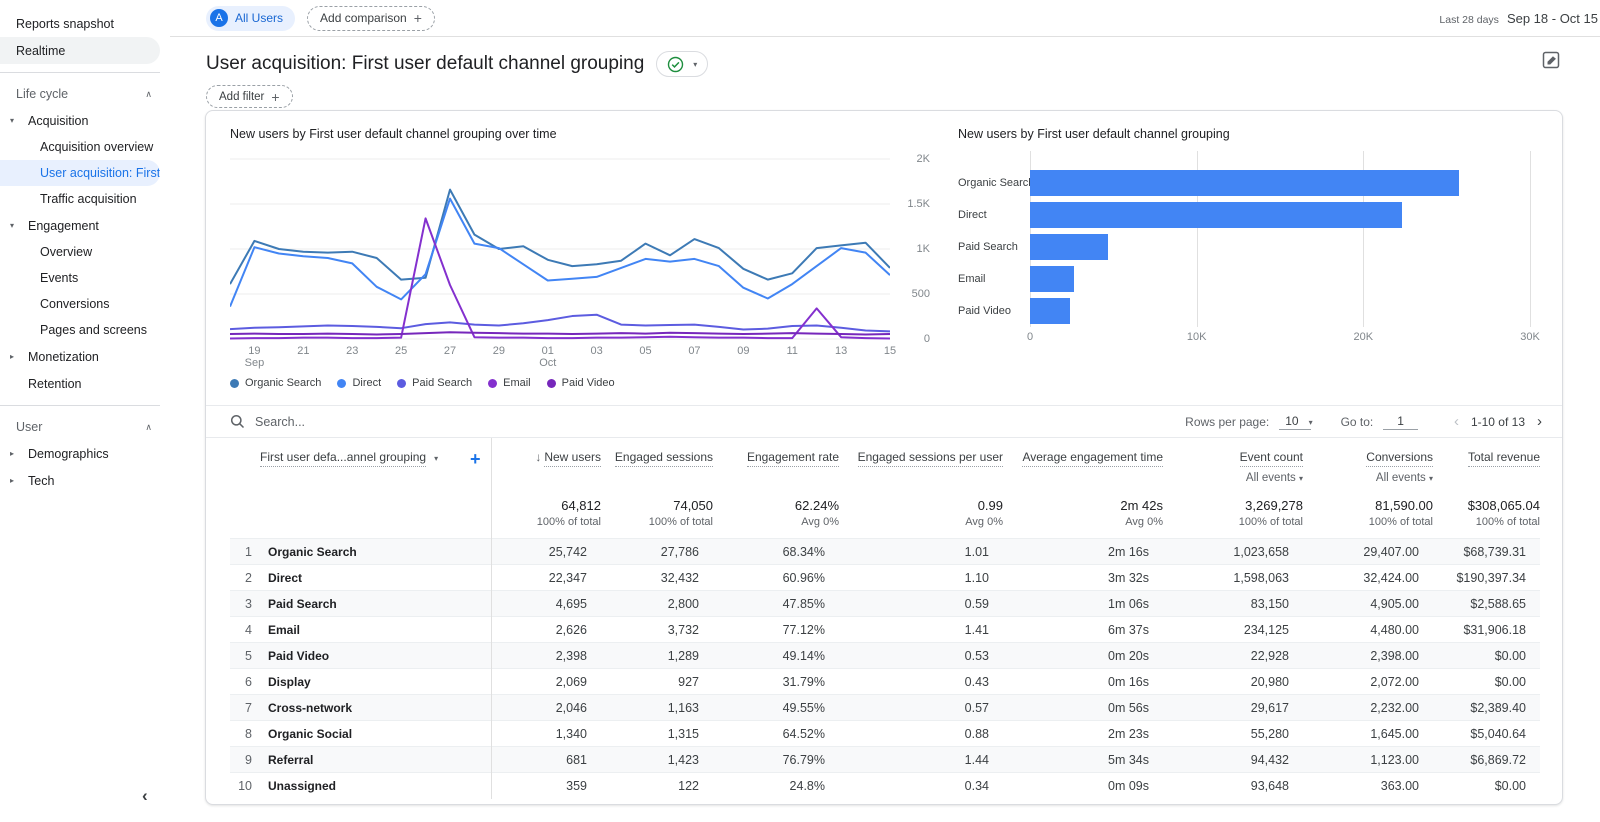 This screenshot has height=822, width=1600. I want to click on metric-cell: 0m 56s, so click(1128, 707).